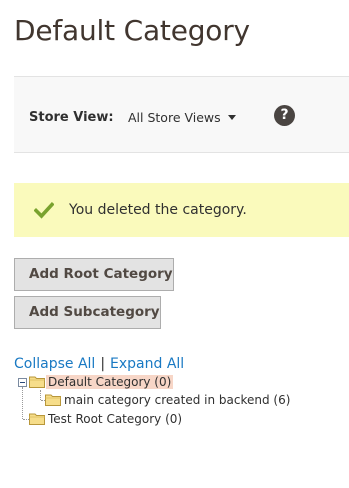 The image size is (349, 488). What do you see at coordinates (44, 210) in the screenshot?
I see `checkmark-icon` at bounding box center [44, 210].